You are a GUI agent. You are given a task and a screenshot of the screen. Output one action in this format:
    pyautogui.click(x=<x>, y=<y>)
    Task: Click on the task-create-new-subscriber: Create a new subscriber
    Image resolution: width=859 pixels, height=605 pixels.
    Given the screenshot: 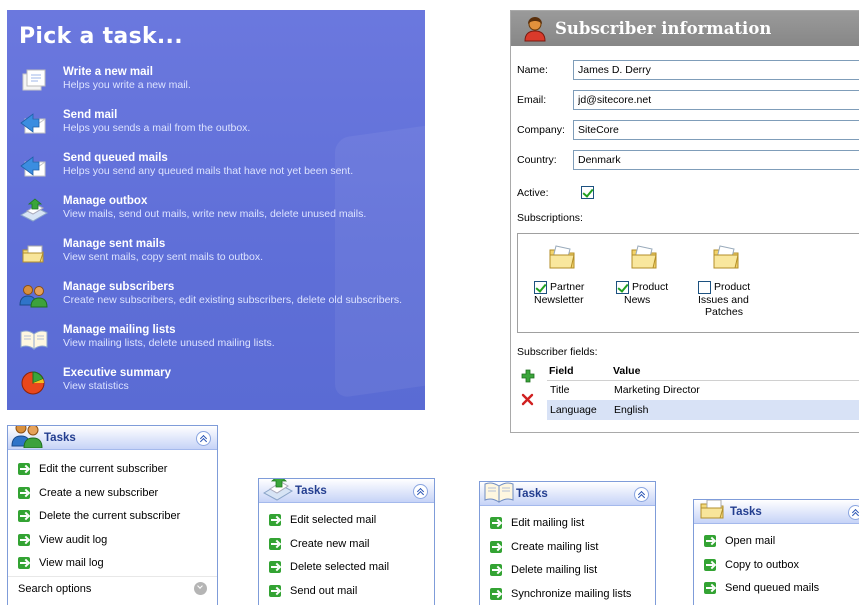 What is the action you would take?
    pyautogui.click(x=112, y=494)
    